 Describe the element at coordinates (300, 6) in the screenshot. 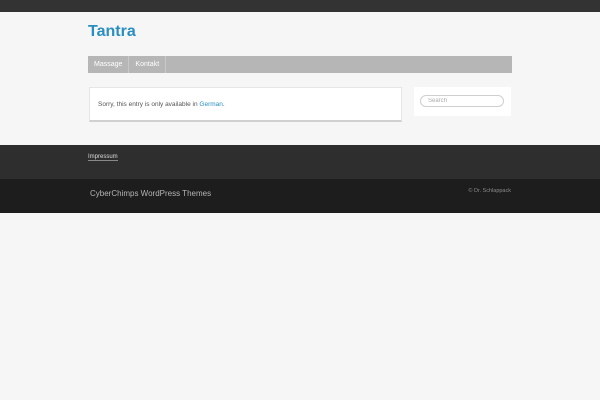

I see `top-bar` at that location.